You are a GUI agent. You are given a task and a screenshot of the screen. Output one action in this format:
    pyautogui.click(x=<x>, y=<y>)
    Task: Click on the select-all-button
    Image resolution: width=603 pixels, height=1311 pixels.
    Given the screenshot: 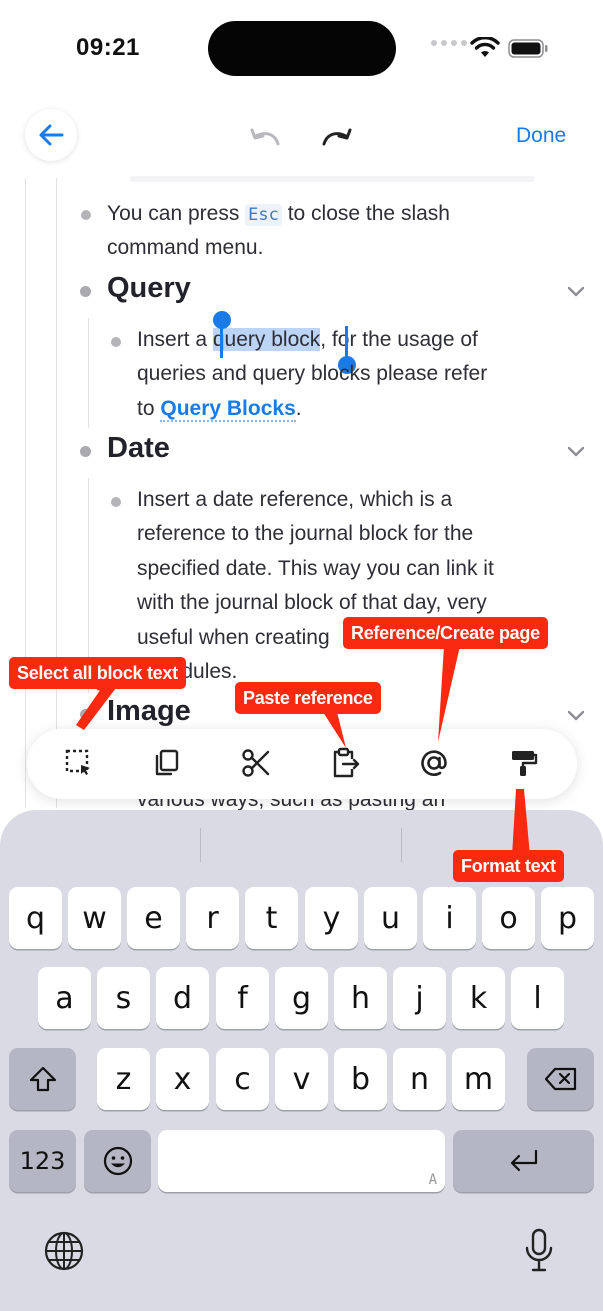 What is the action you would take?
    pyautogui.click(x=79, y=763)
    